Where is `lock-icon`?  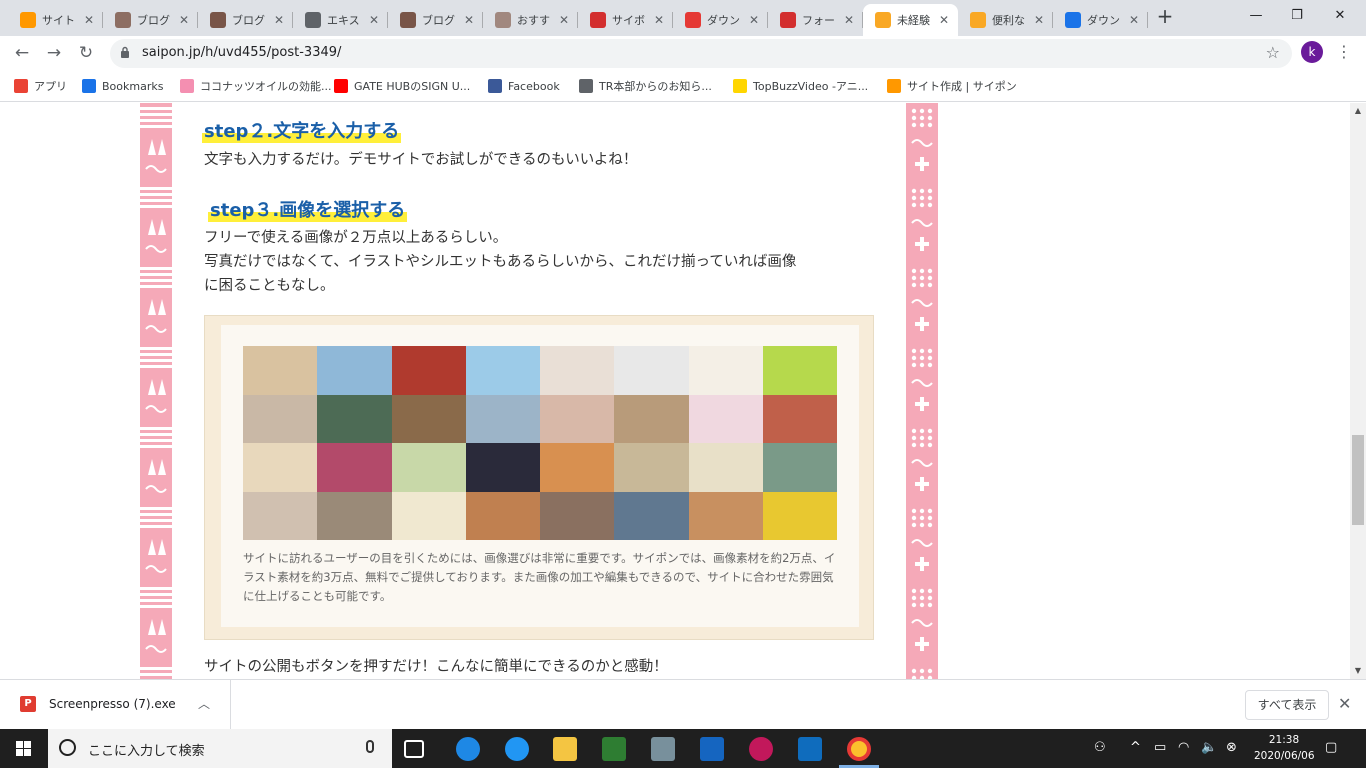 lock-icon is located at coordinates (125, 52).